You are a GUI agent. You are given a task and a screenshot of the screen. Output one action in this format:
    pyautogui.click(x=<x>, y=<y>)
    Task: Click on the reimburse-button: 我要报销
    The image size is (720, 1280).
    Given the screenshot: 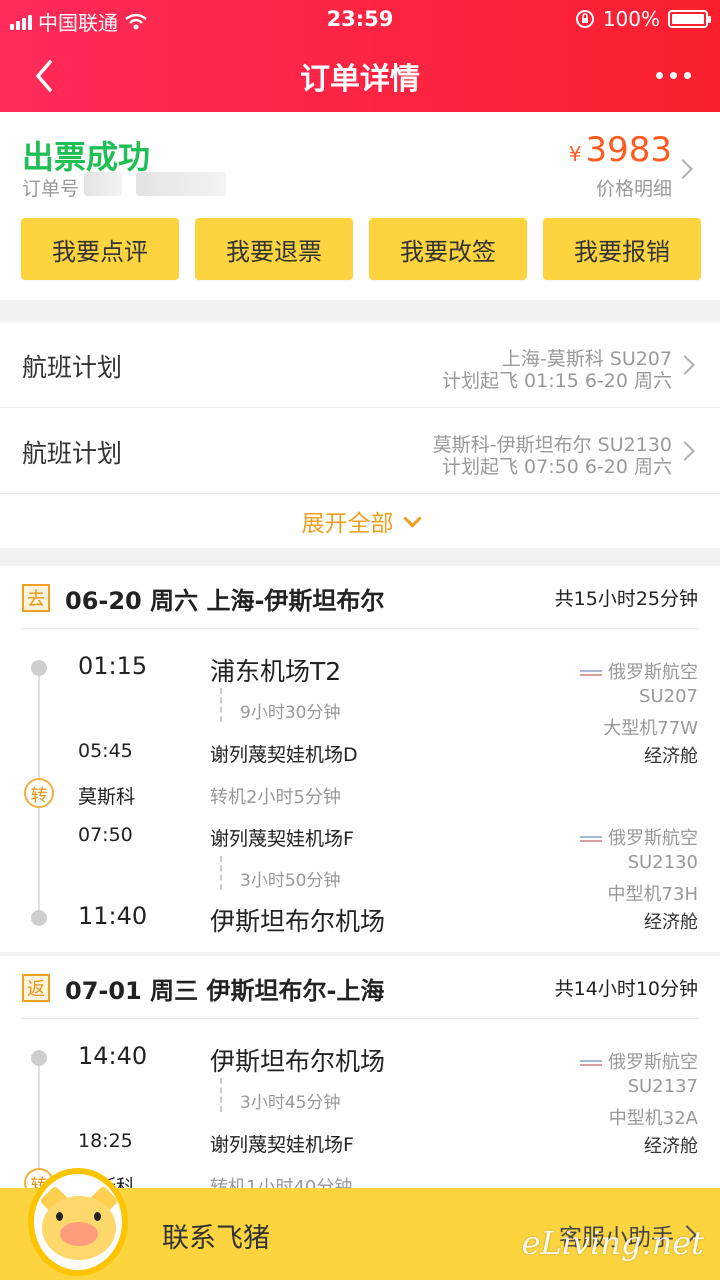 What is the action you would take?
    pyautogui.click(x=622, y=249)
    